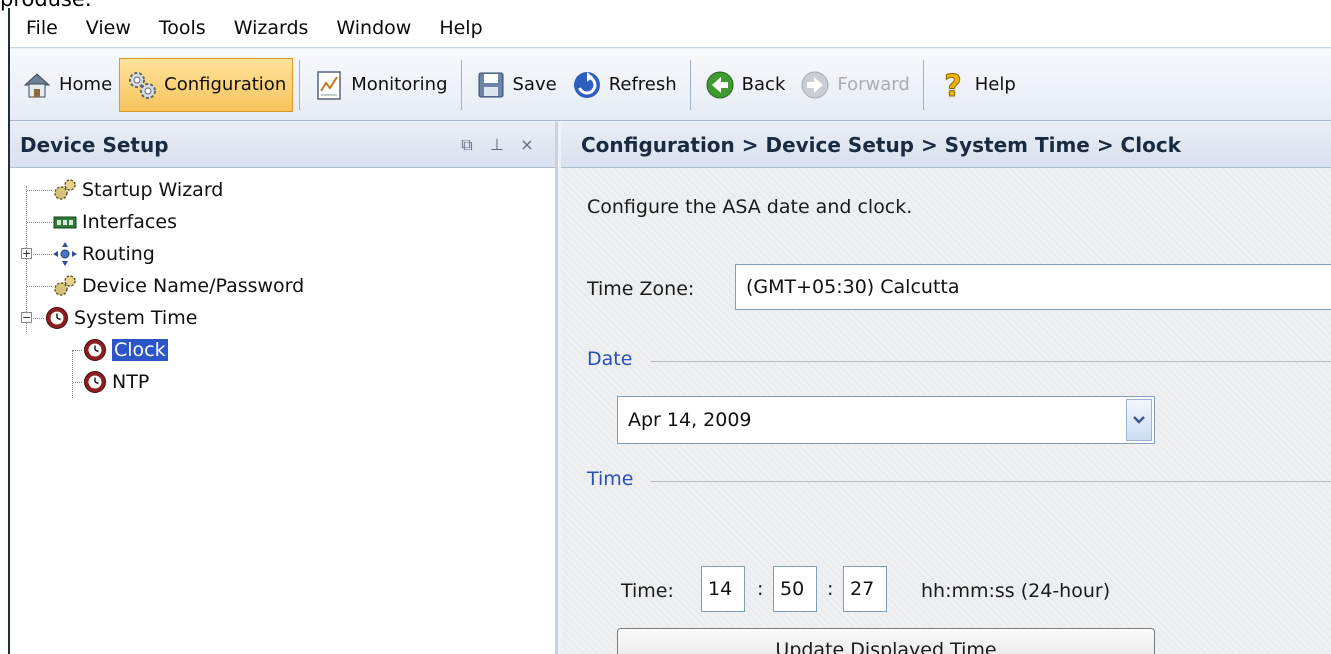  Describe the element at coordinates (131, 382) in the screenshot. I see `tree-item-label: NTP` at that location.